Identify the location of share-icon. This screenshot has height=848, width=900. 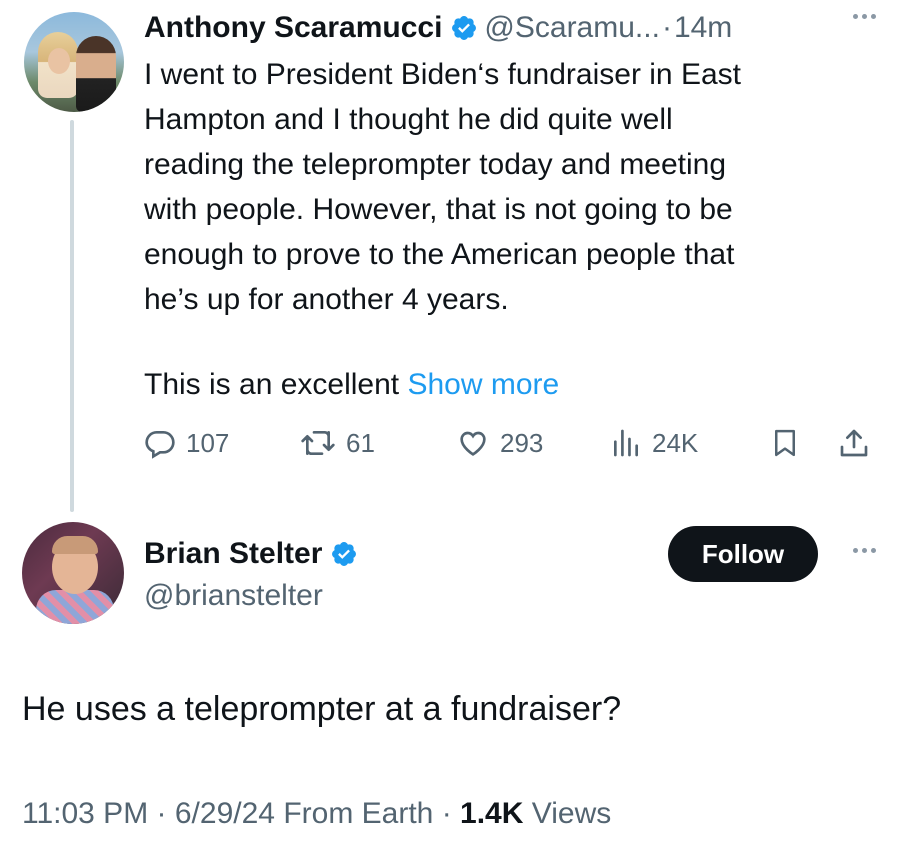
(854, 443).